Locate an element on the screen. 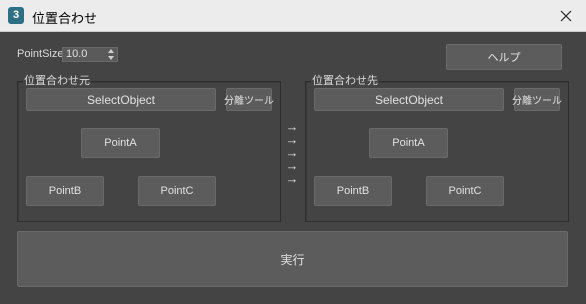  right-arrow-icon: → is located at coordinates (292, 178).